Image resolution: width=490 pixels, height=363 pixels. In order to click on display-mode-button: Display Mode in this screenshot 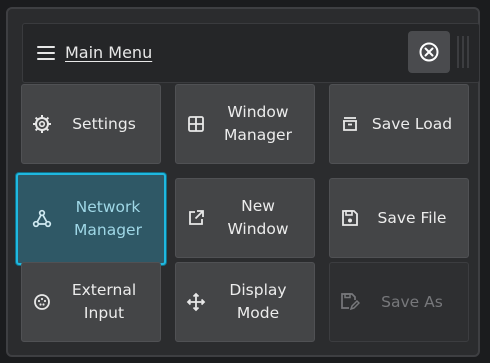, I will do `click(245, 302)`.